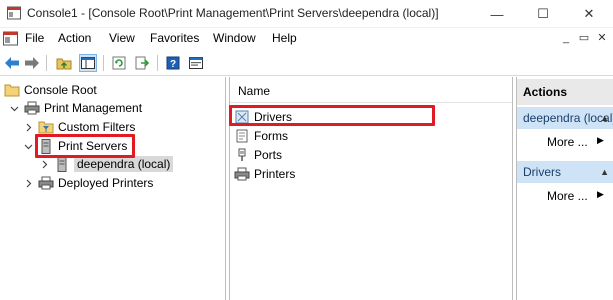 The height and width of the screenshot is (300, 613). Describe the element at coordinates (12, 90) in the screenshot. I see `folder-icon` at that location.